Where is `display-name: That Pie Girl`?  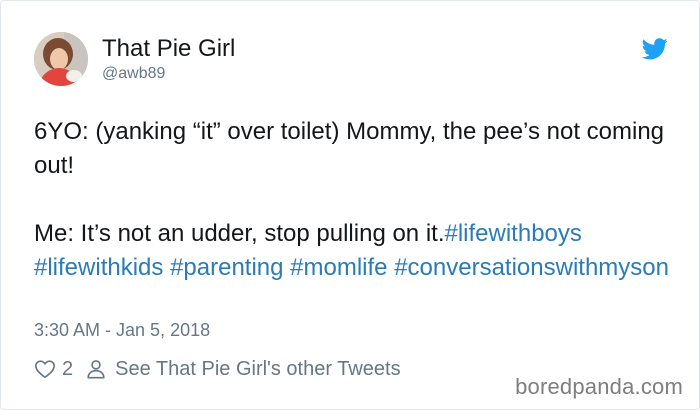 display-name: That Pie Girl is located at coordinates (168, 49).